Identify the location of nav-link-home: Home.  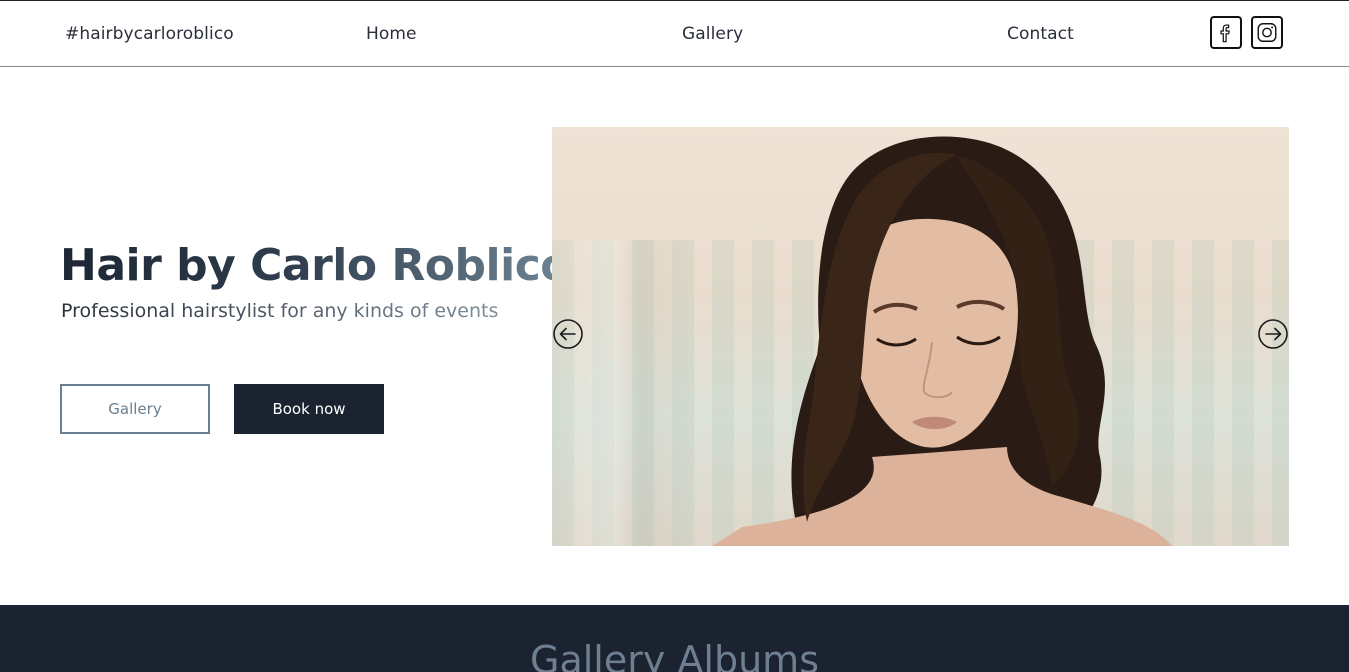
(391, 34).